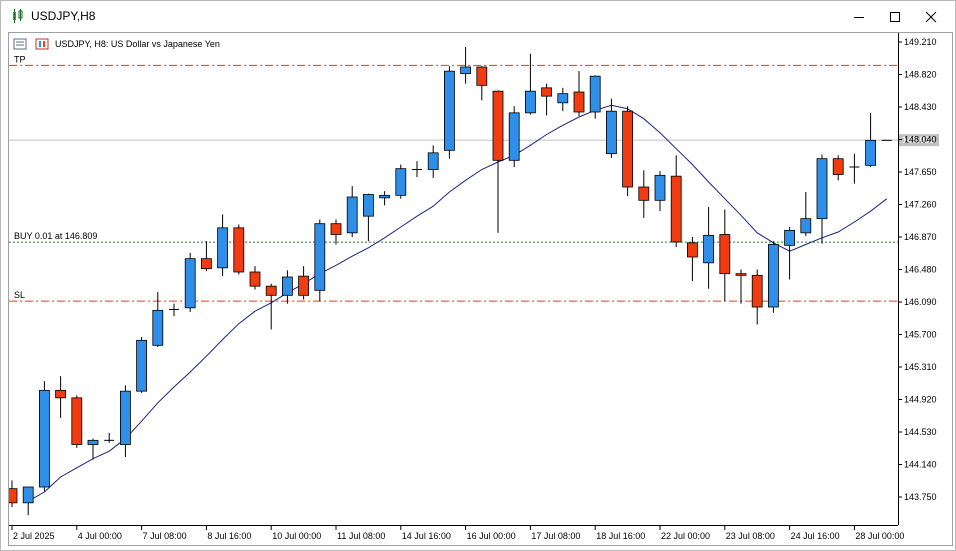 This screenshot has height=551, width=956. I want to click on y-tick-label: 148.040, so click(920, 140).